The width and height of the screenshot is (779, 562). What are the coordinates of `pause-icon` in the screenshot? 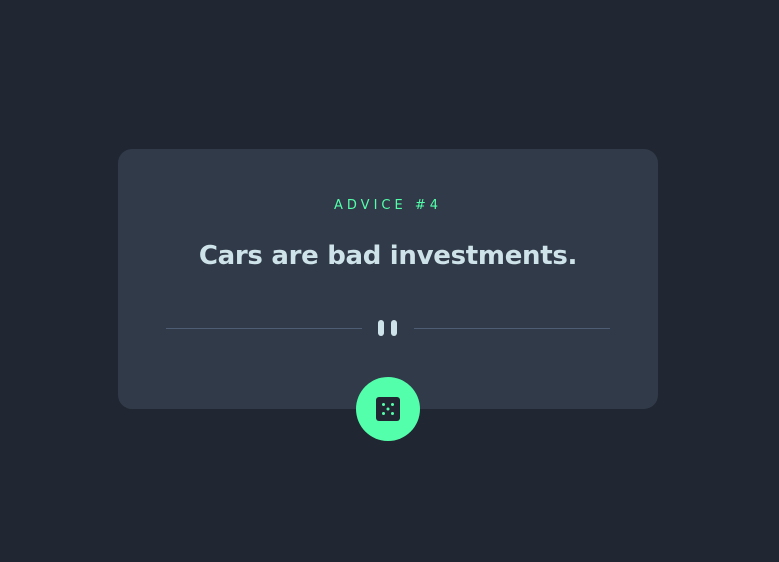 It's located at (388, 328).